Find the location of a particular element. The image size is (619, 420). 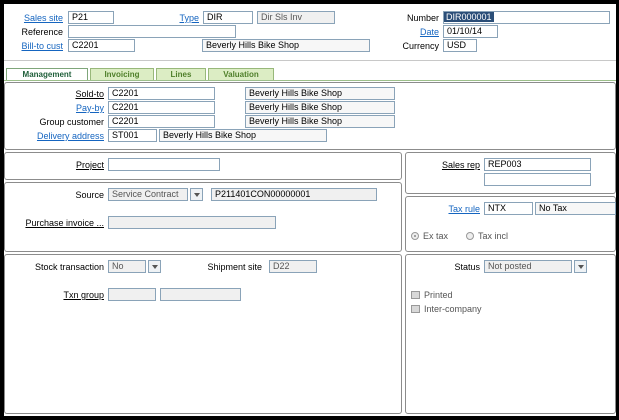

bill-to-name-field: Beverly Hills Bike Shop is located at coordinates (286, 45).